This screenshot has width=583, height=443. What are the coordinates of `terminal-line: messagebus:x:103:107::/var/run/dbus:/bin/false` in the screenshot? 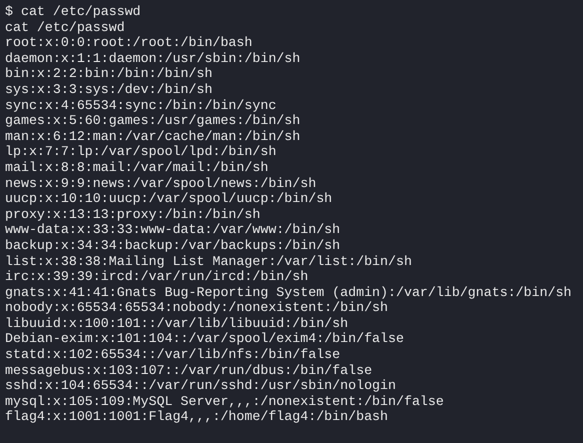 It's located at (188, 370).